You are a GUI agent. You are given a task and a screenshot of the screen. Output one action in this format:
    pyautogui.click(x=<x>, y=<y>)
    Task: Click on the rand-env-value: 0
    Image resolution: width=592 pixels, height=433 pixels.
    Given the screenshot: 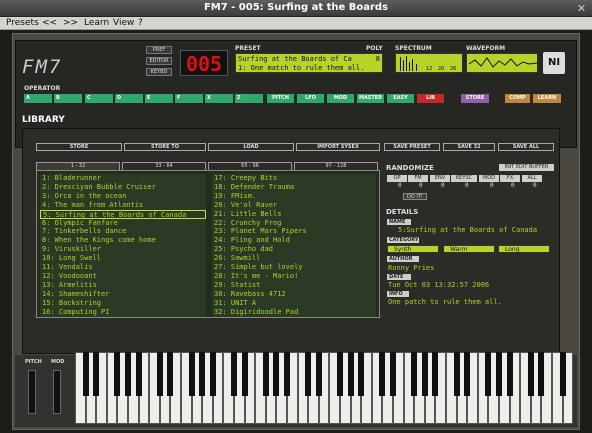 What is the action you would take?
    pyautogui.click(x=443, y=185)
    